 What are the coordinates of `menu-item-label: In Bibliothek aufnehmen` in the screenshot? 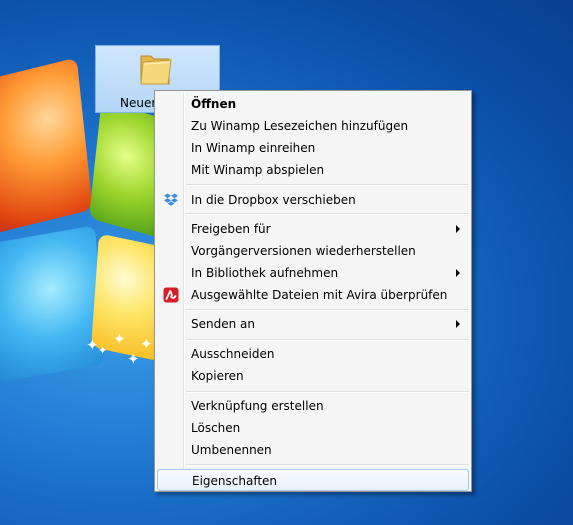 It's located at (265, 273).